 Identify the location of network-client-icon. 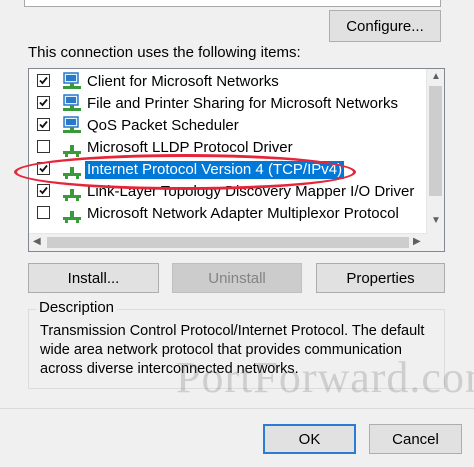
(72, 81).